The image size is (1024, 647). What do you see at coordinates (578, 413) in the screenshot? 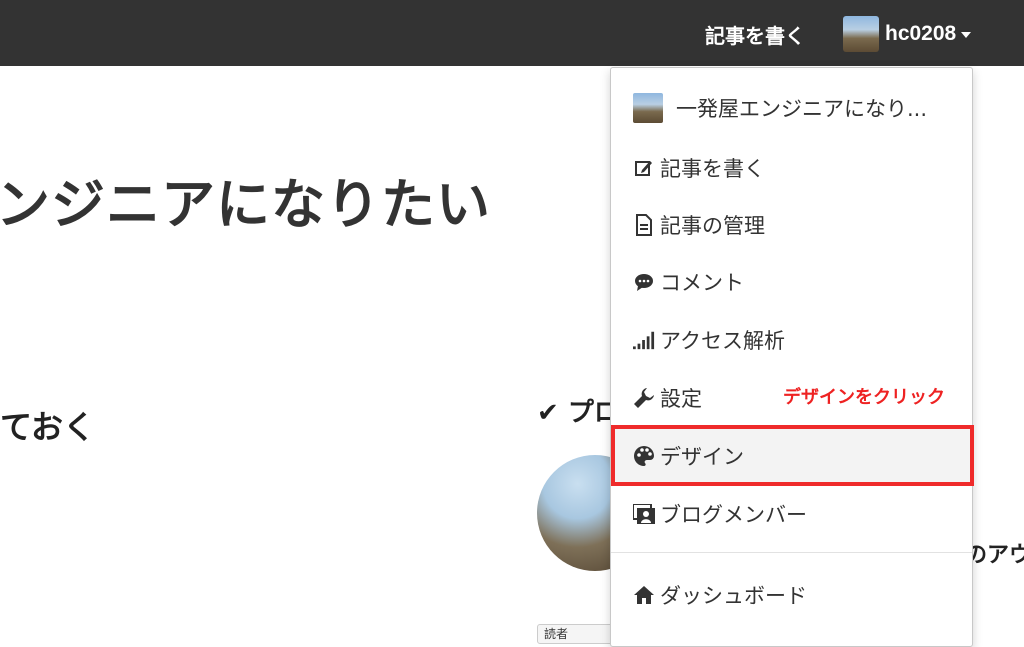
I see `profile-heading: ✔ プロ` at bounding box center [578, 413].